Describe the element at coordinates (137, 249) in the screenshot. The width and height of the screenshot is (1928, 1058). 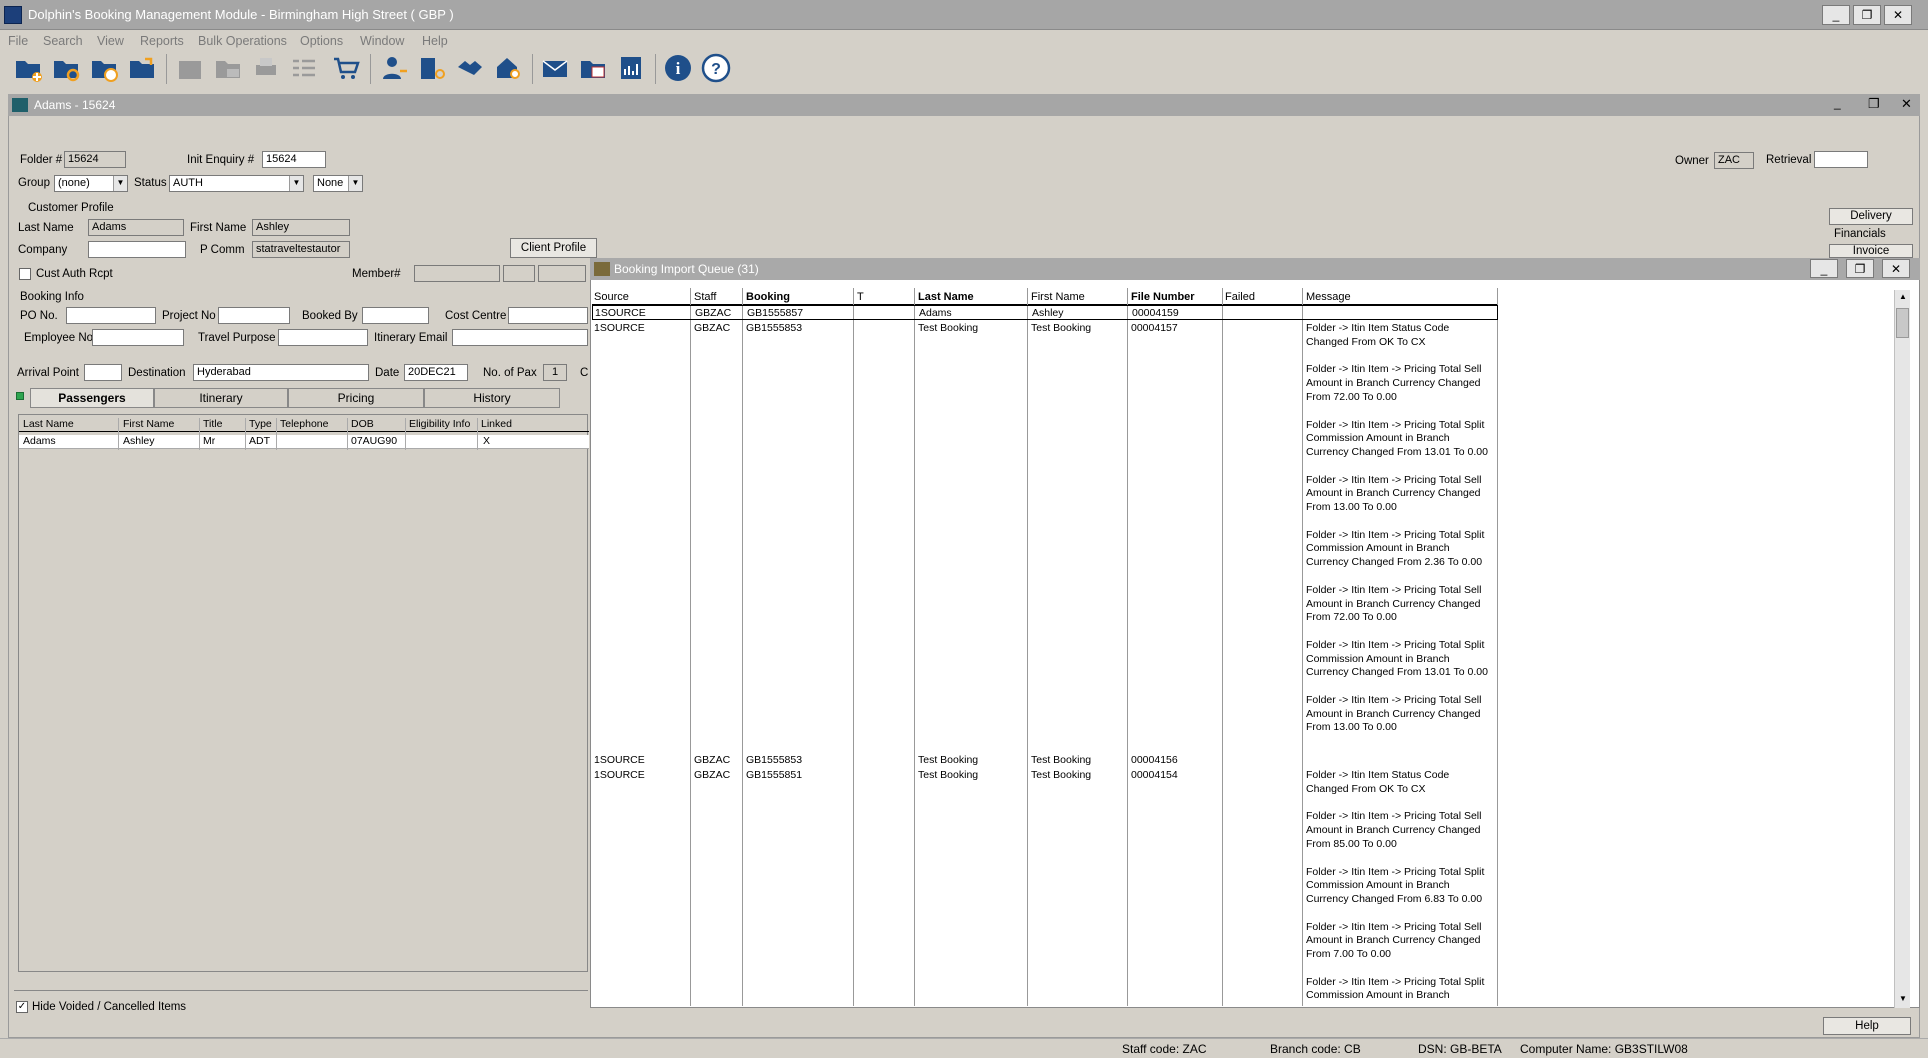
I see `company-field` at that location.